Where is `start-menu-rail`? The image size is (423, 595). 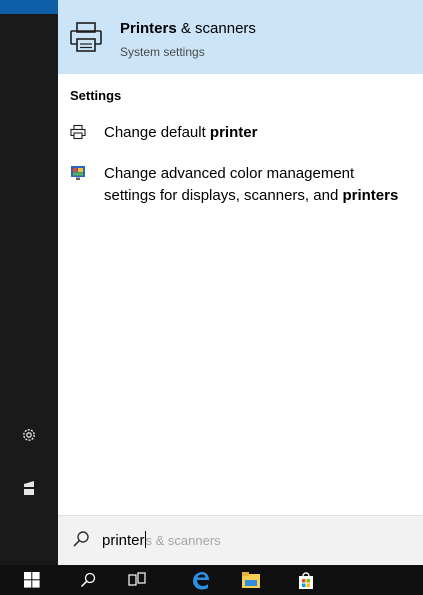 start-menu-rail is located at coordinates (29, 282).